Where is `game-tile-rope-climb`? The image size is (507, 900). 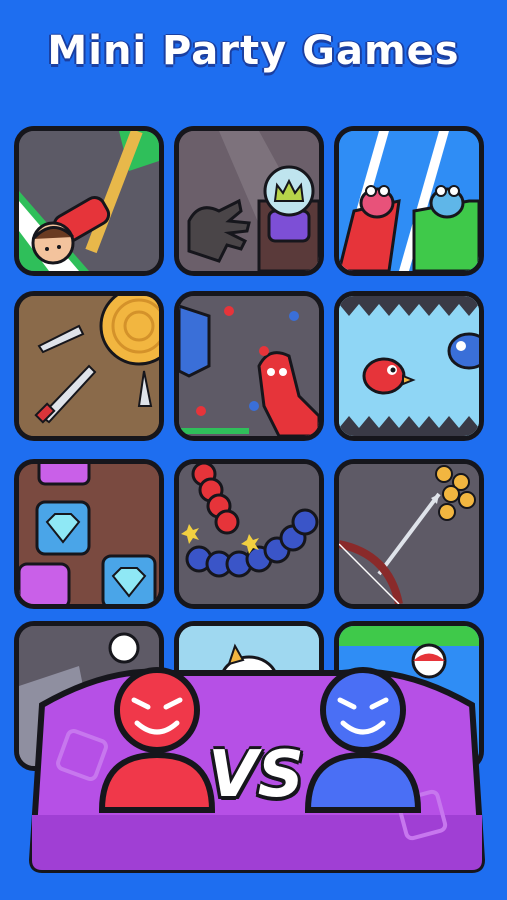 game-tile-rope-climb is located at coordinates (89, 201).